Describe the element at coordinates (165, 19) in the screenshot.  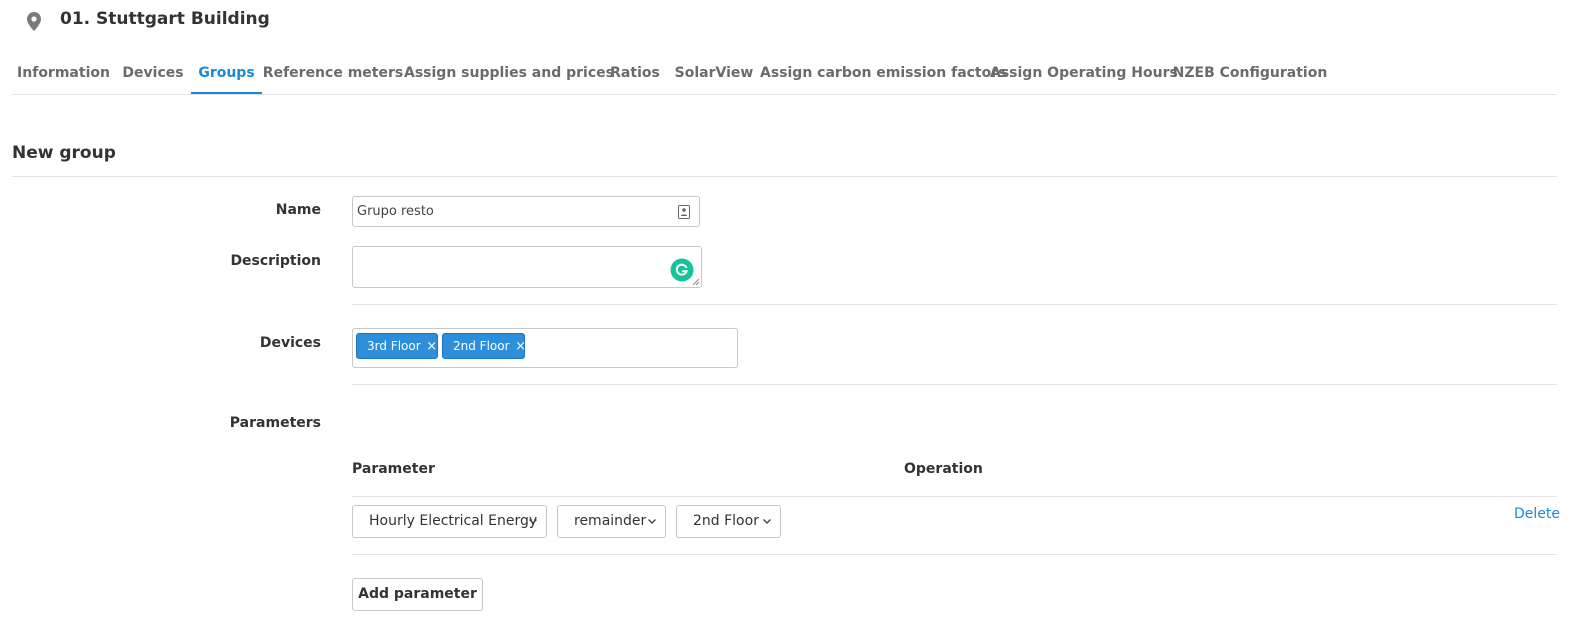
I see `page-title: 01. Stuttgart Building` at that location.